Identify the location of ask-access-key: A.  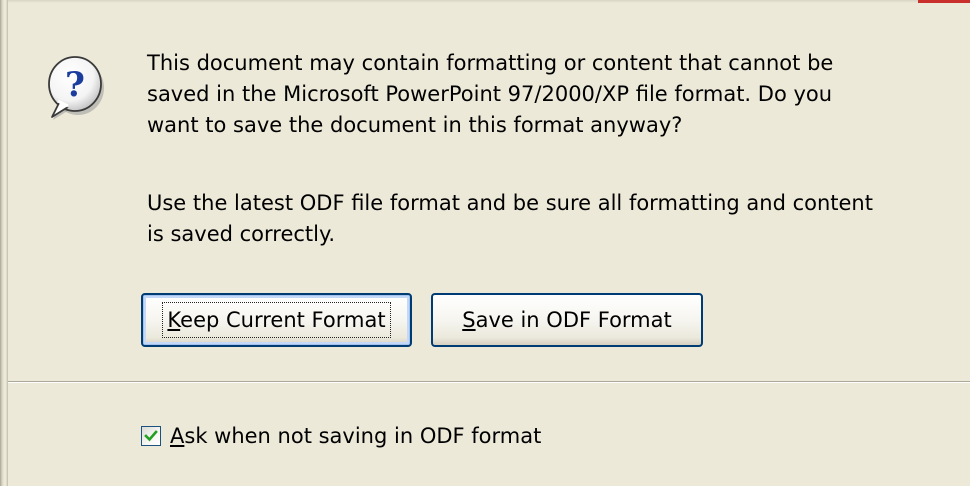
(177, 436).